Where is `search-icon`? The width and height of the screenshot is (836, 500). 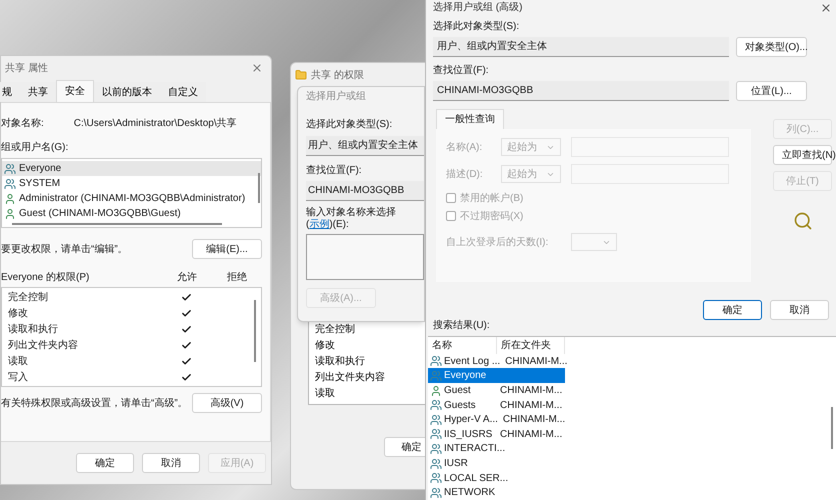 search-icon is located at coordinates (803, 221).